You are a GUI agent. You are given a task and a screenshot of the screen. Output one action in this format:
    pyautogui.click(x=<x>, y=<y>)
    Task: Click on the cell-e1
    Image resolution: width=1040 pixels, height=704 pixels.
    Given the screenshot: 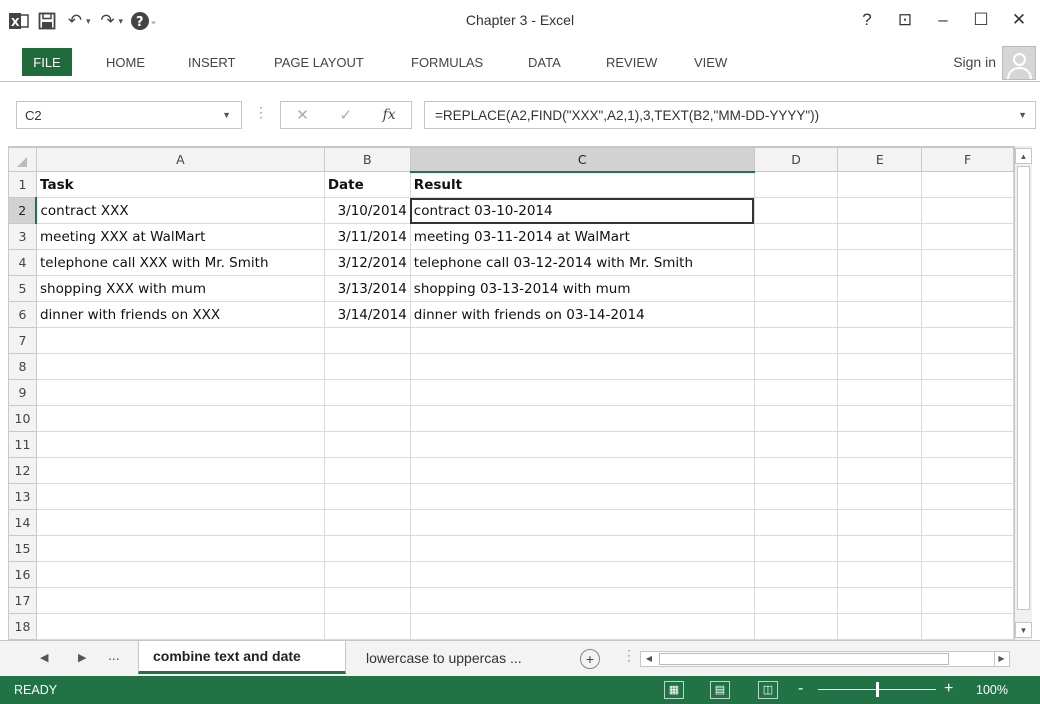 What is the action you would take?
    pyautogui.click(x=880, y=184)
    